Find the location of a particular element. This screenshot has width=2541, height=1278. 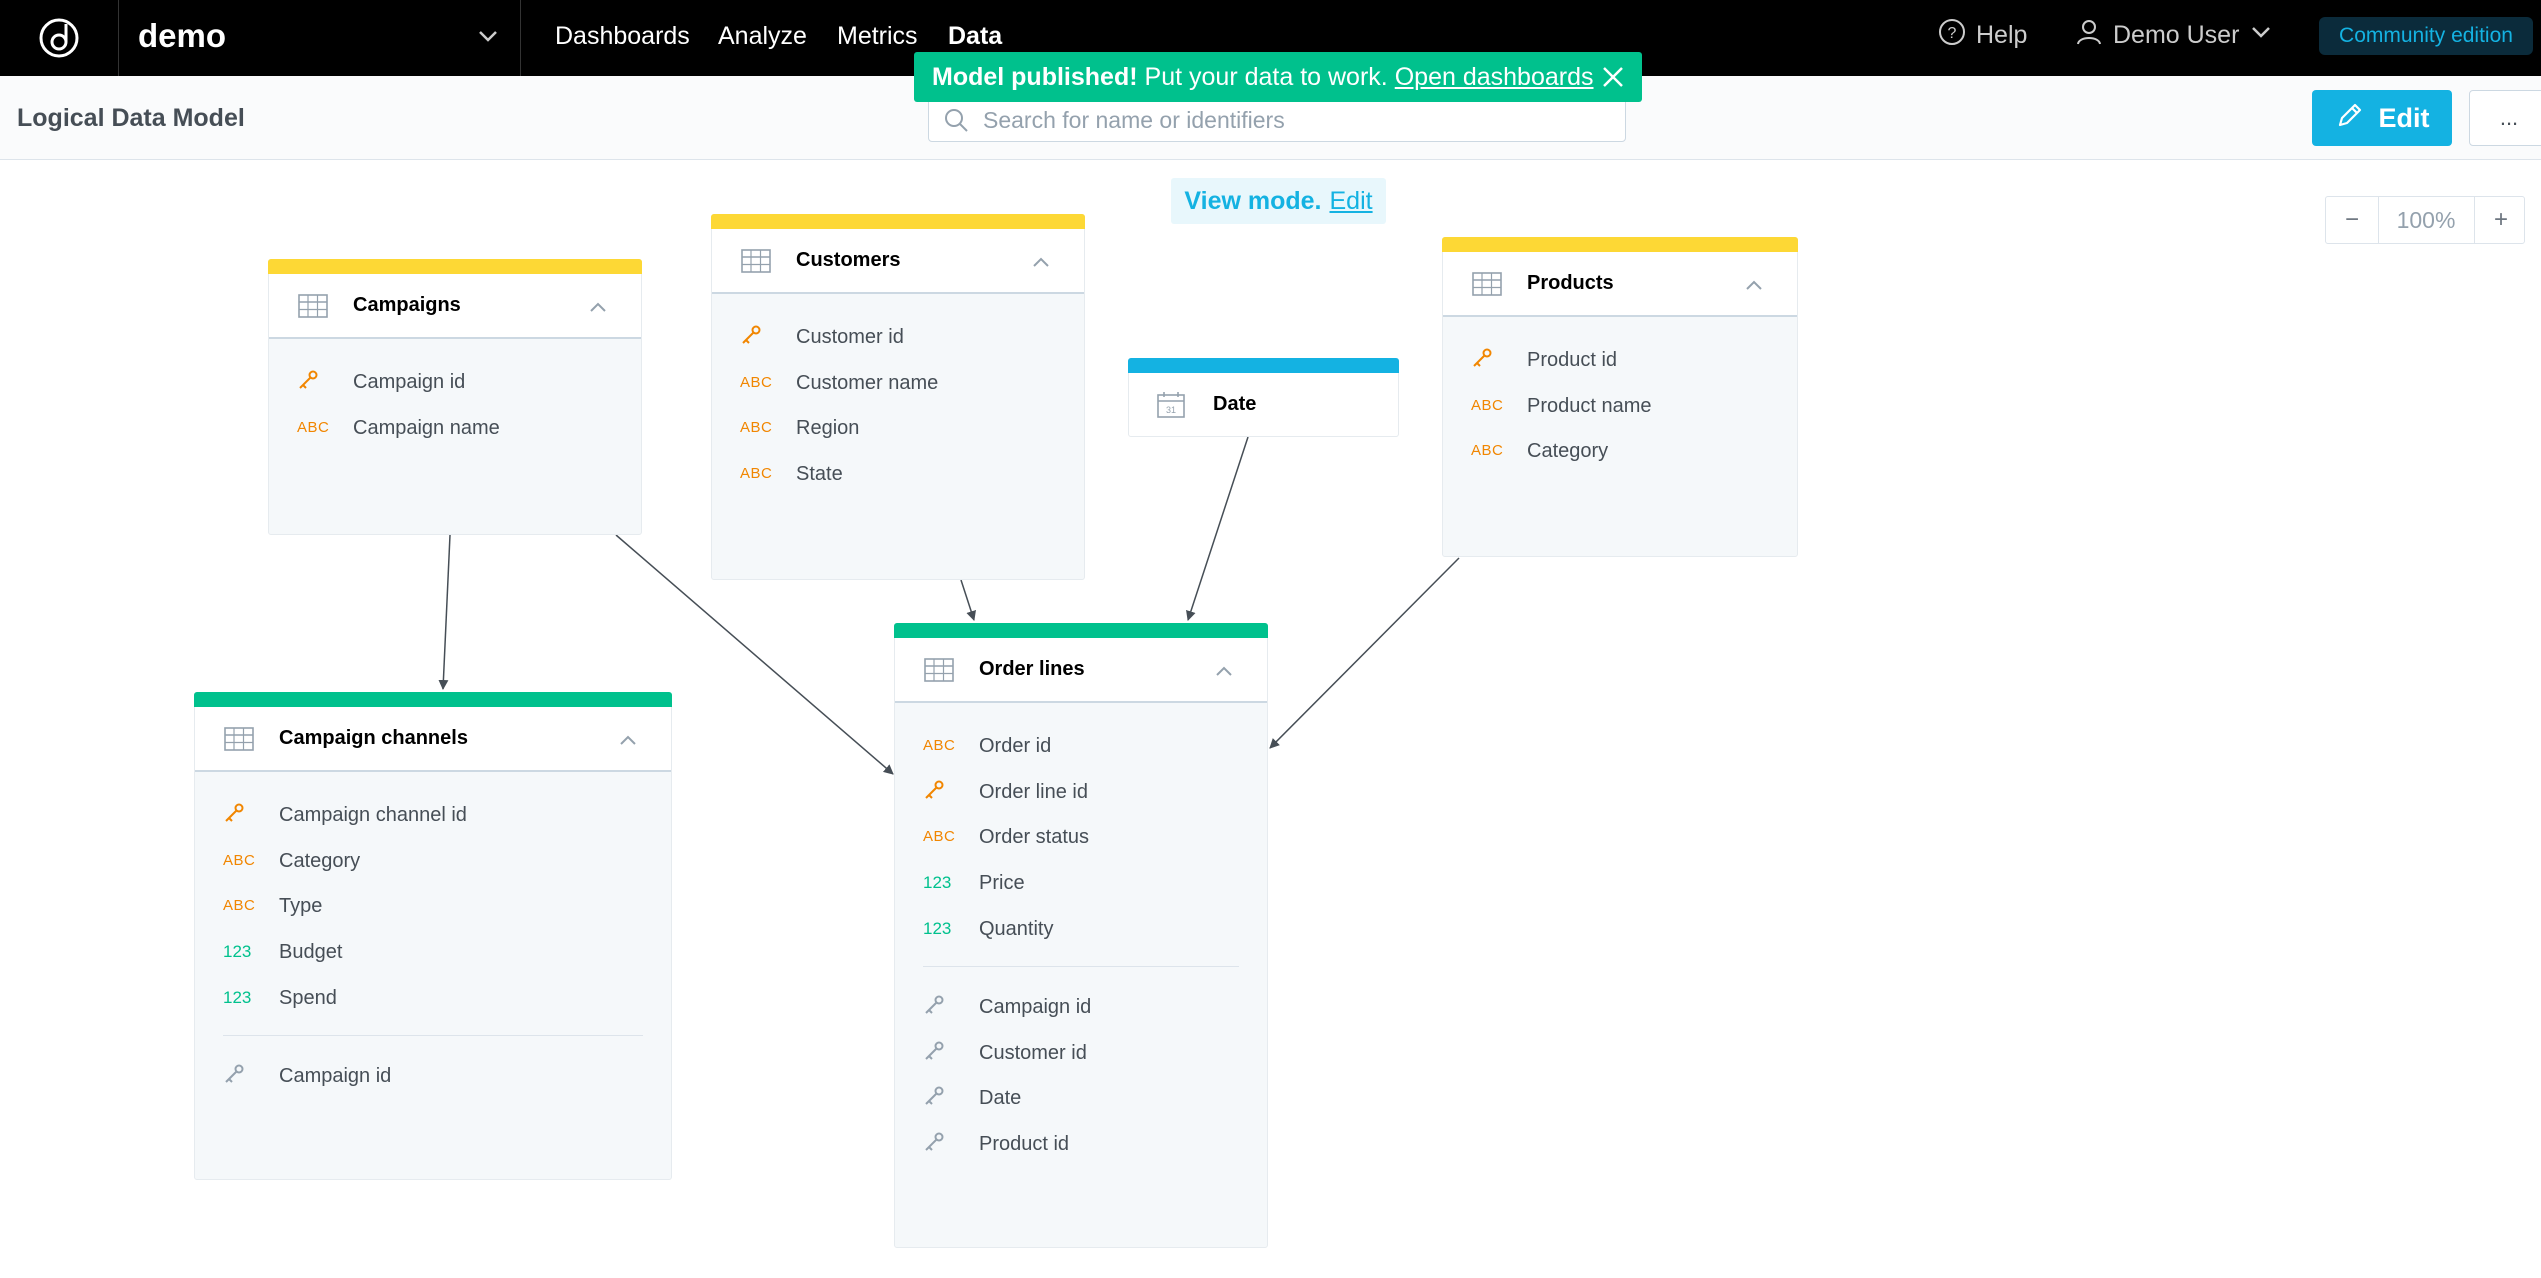

dataset-header: Order lines is located at coordinates (1081, 670).